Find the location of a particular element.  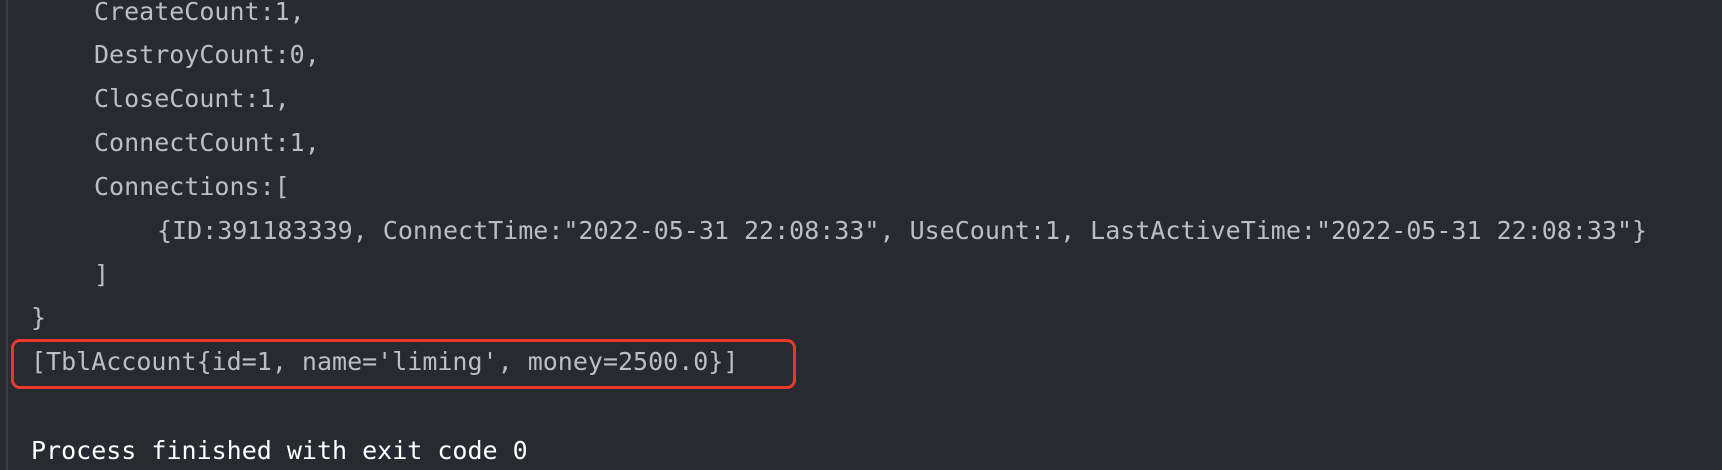

console-line-connect-count: ConnectCount:1, is located at coordinates (207, 142).